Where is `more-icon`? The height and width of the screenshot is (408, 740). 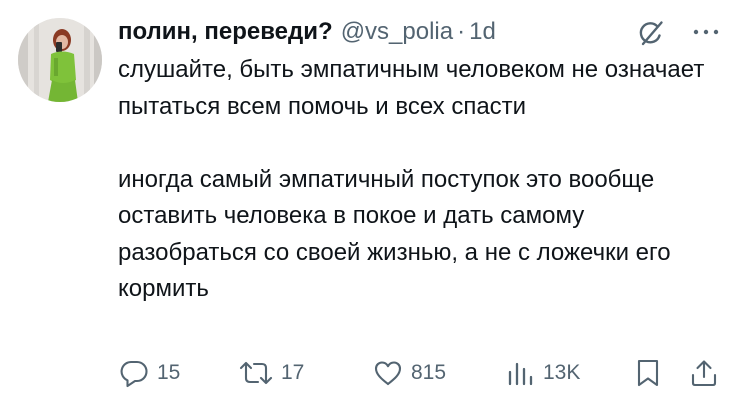 more-icon is located at coordinates (706, 32).